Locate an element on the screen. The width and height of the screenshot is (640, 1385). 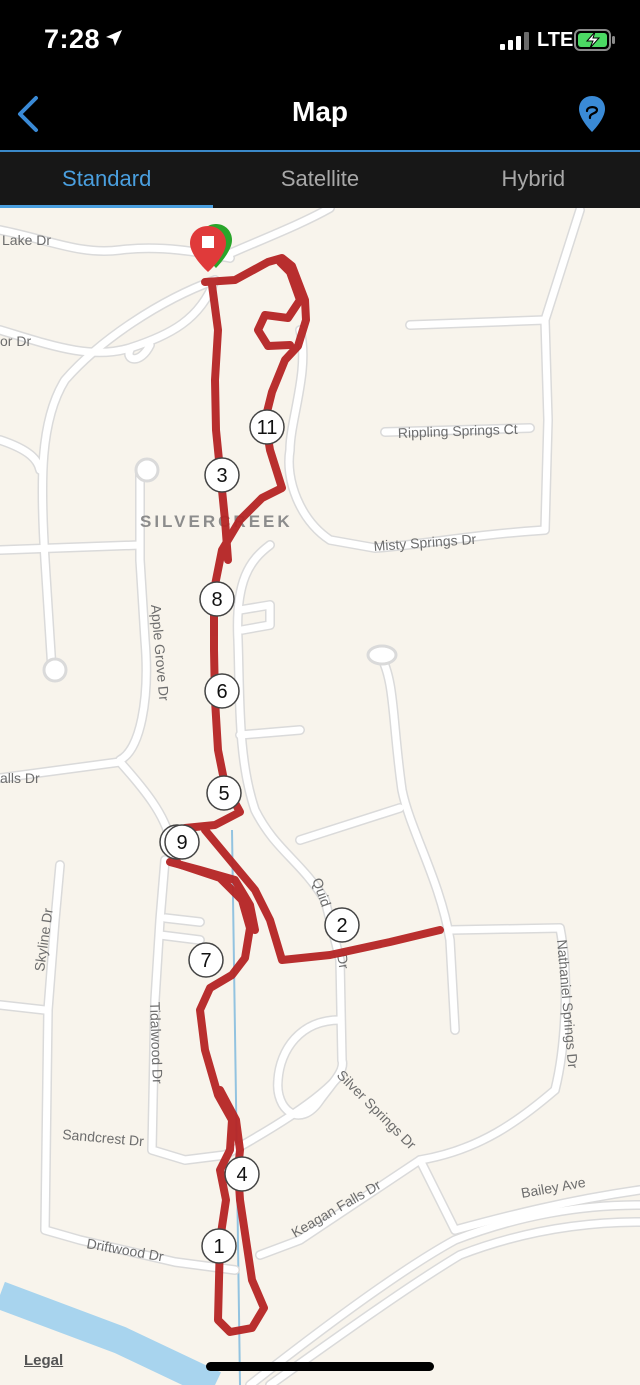
street-label-lake: Lake Dr is located at coordinates (26, 240).